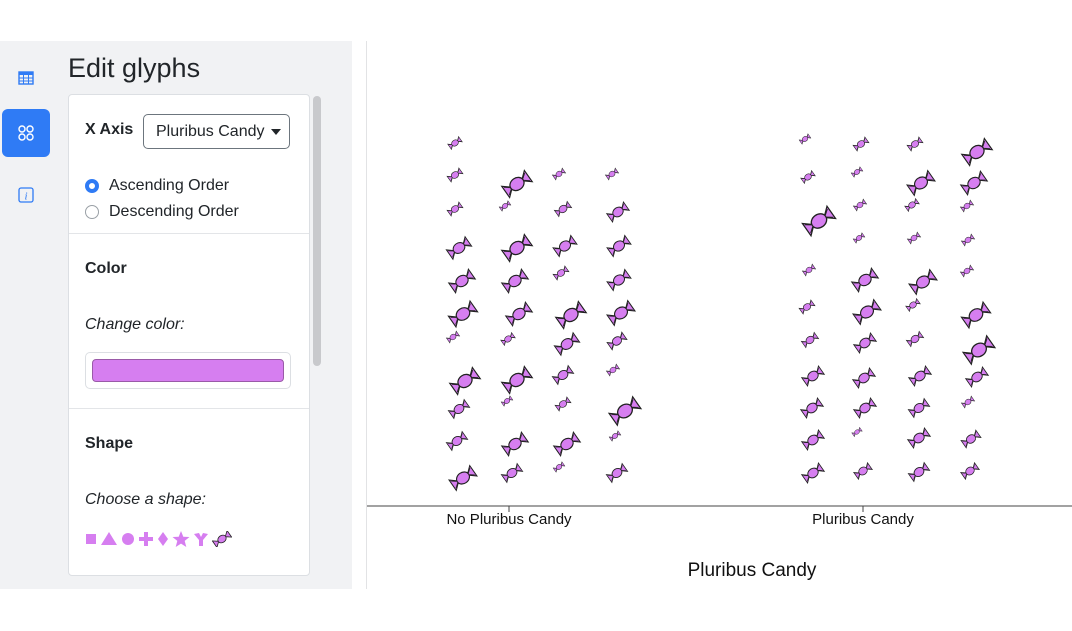  I want to click on star-icon, so click(181, 539).